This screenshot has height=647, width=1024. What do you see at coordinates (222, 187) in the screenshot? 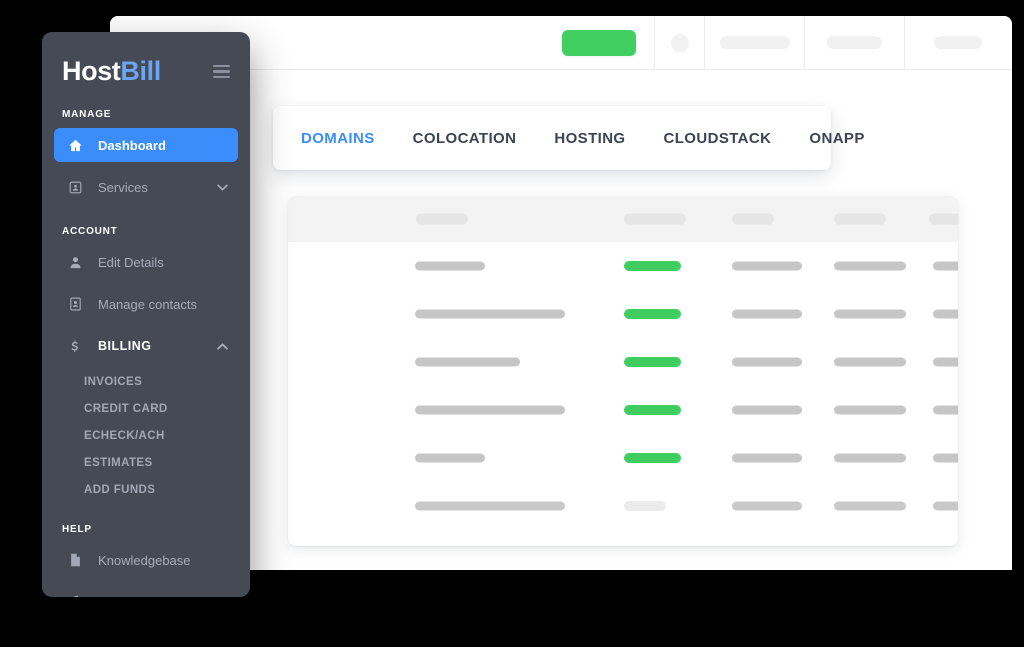
I see `chevron-down-icon` at bounding box center [222, 187].